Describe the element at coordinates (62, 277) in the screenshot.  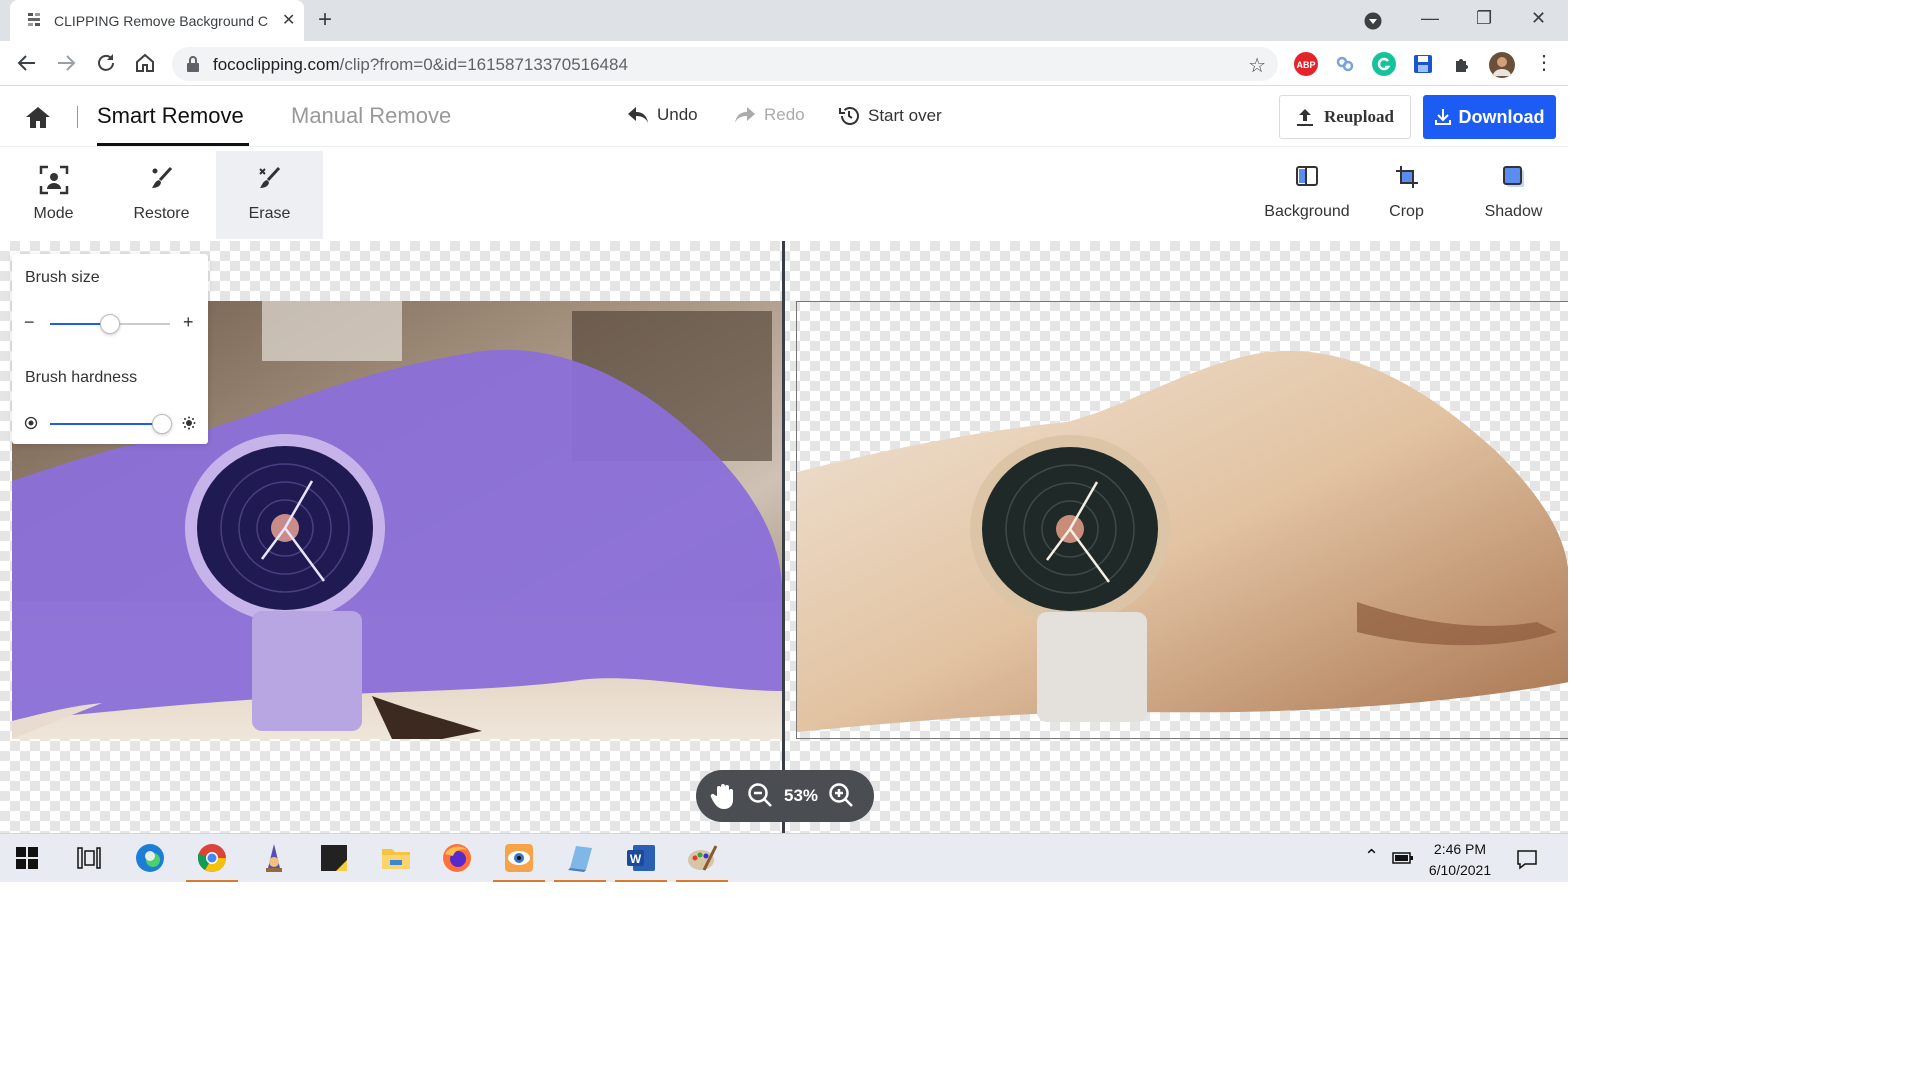
I see `brush-size-label: Brush size` at that location.